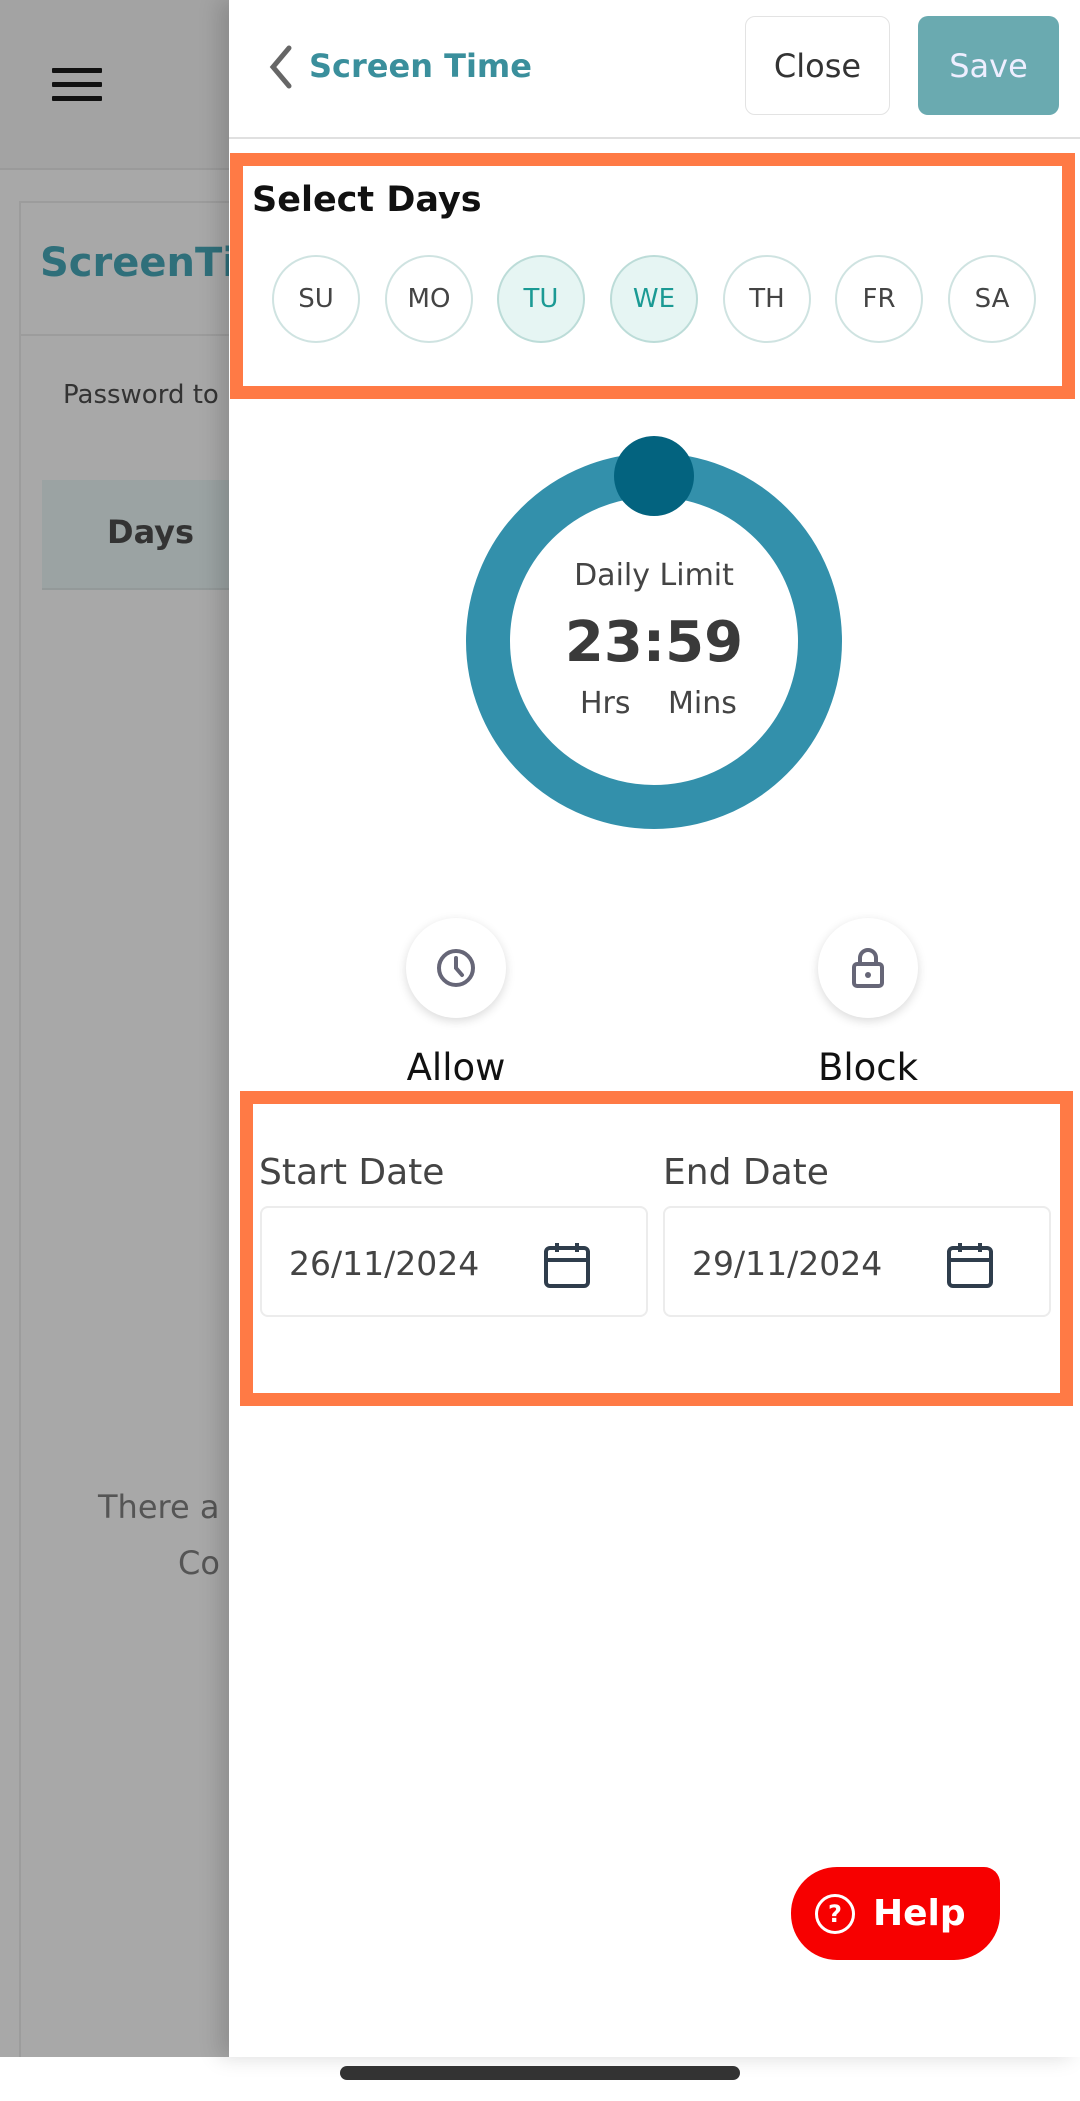 This screenshot has height=2101, width=1080. I want to click on clock-icon, so click(456, 968).